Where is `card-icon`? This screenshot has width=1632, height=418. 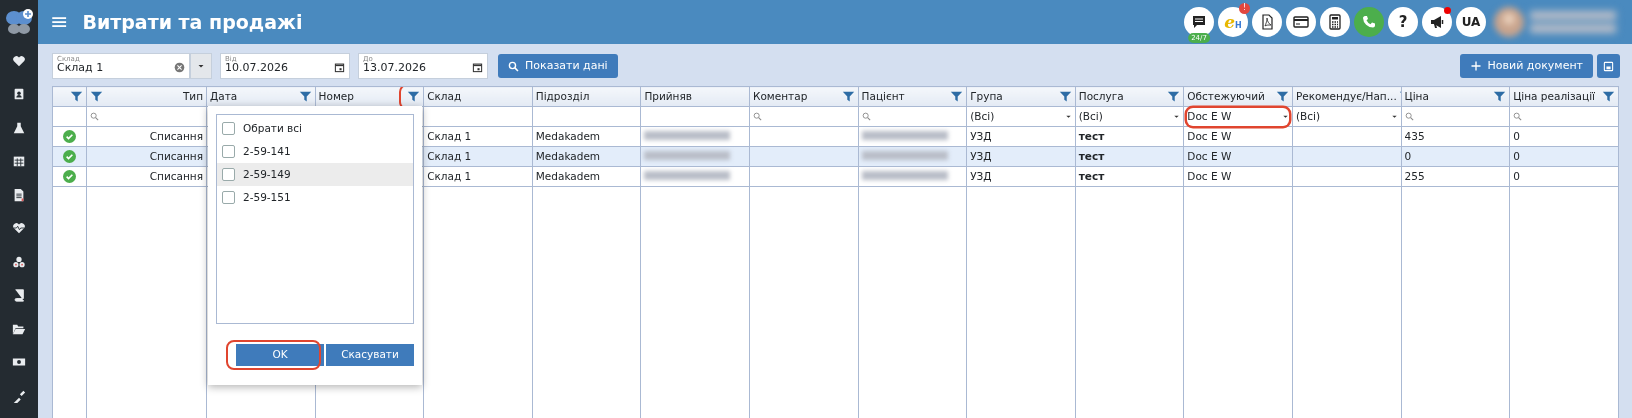
card-icon is located at coordinates (1301, 22).